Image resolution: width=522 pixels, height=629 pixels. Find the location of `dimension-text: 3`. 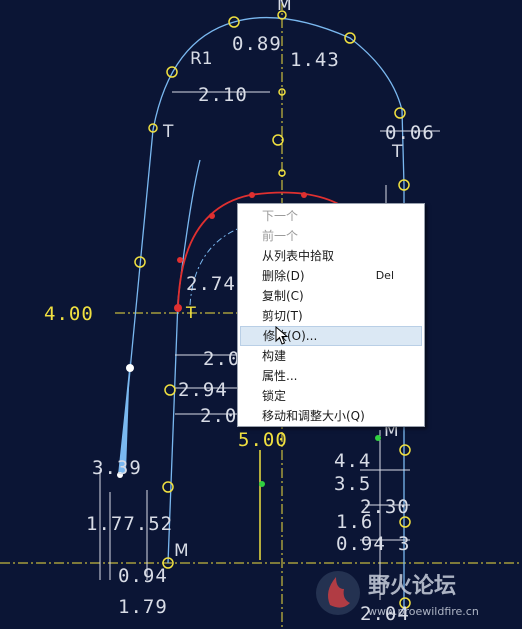

dimension-text: 3 is located at coordinates (404, 544).